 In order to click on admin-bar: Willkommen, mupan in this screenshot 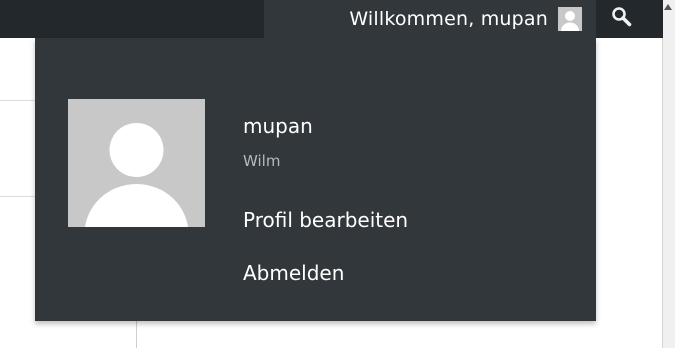, I will do `click(331, 19)`.